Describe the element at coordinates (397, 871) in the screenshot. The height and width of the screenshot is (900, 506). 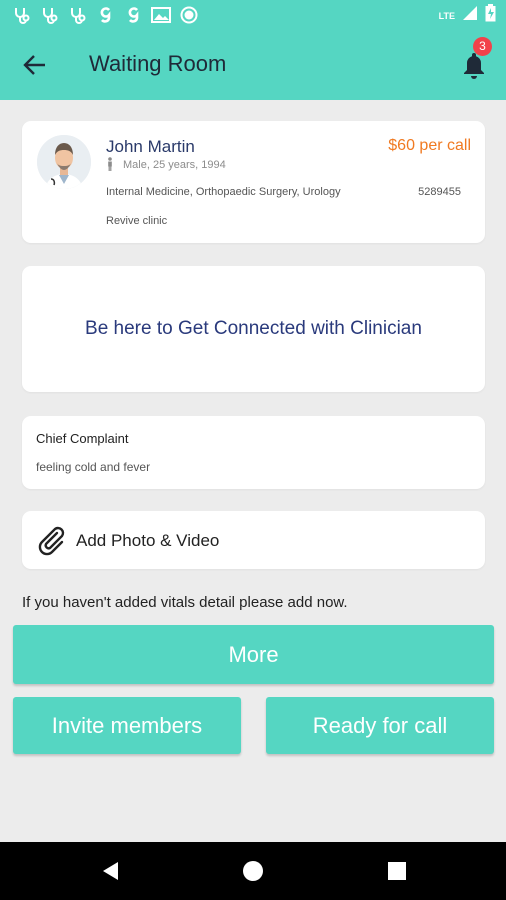
I see `nav-recents-icon` at that location.